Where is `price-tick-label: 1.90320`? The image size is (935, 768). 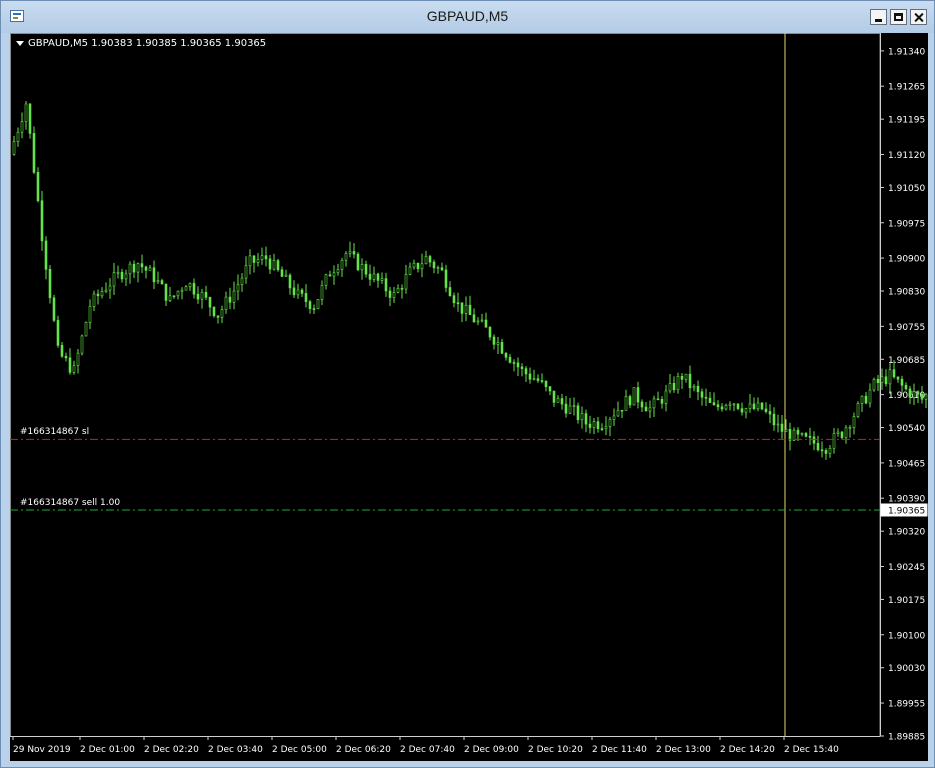 price-tick-label: 1.90320 is located at coordinates (906, 533).